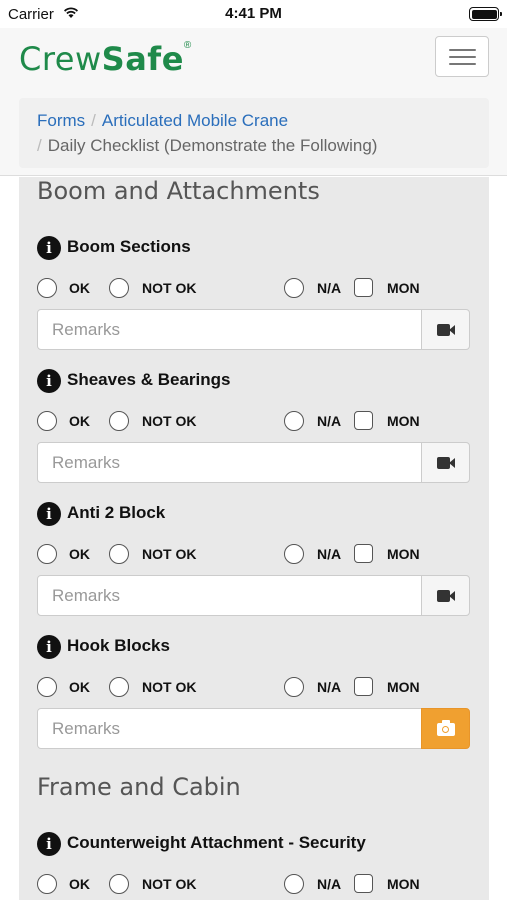  I want to click on logo-registered-mark: ®, so click(187, 45).